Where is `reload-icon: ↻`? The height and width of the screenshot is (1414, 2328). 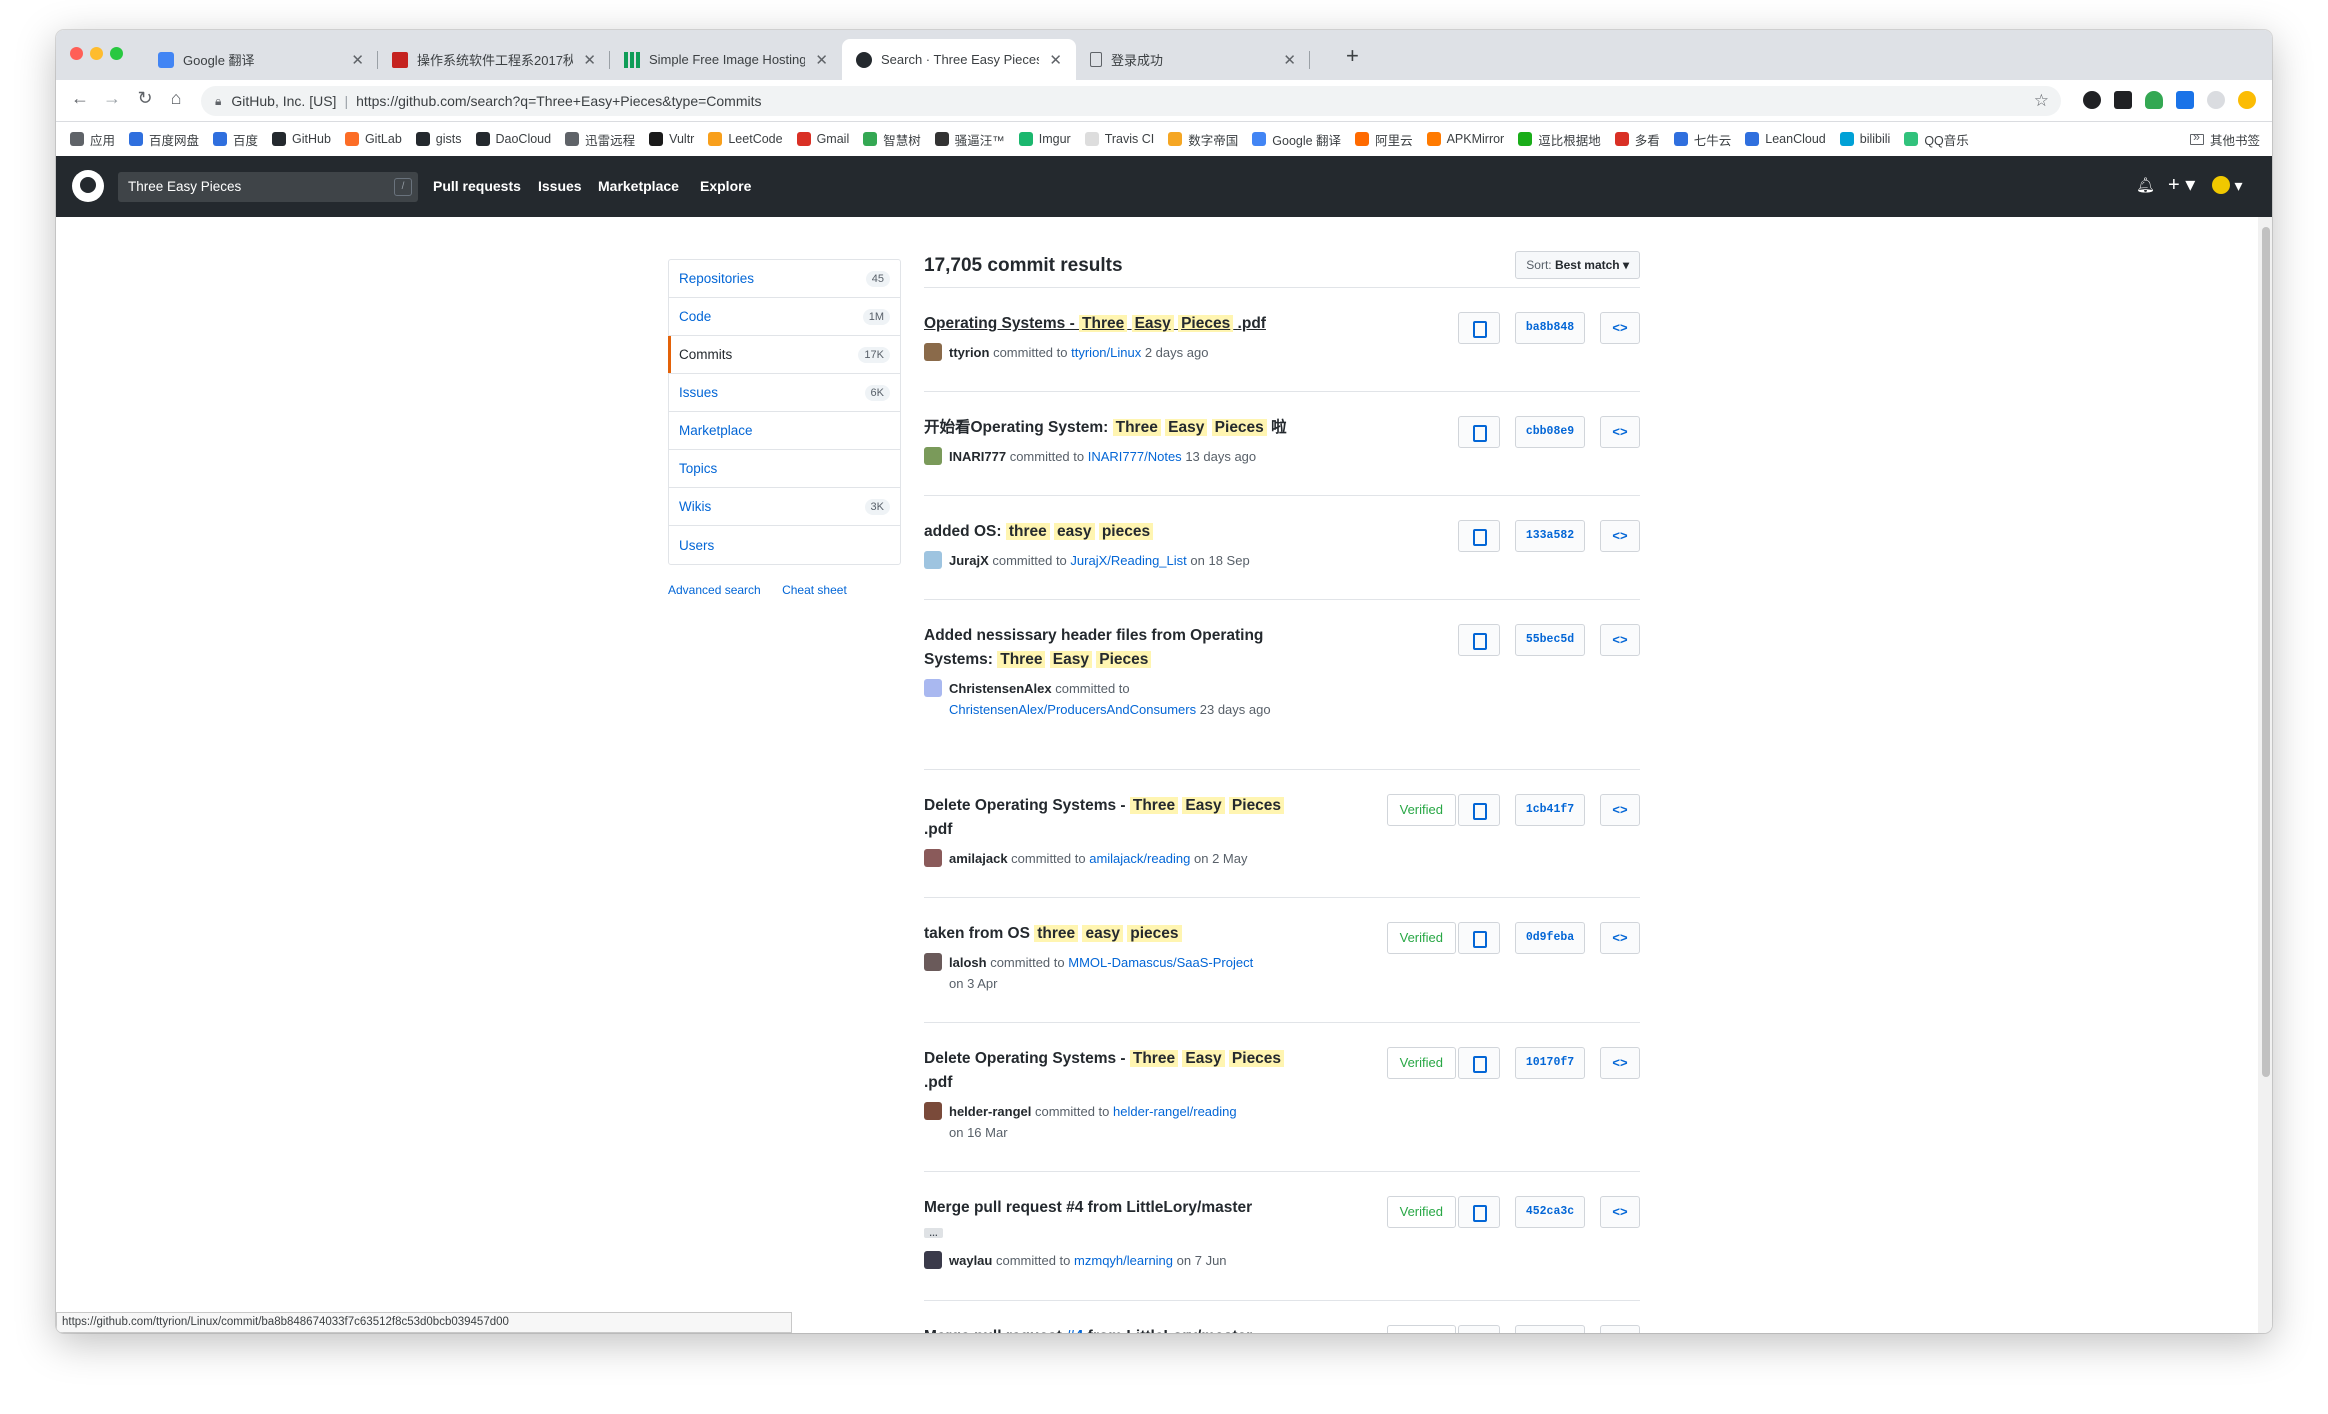 reload-icon: ↻ is located at coordinates (145, 98).